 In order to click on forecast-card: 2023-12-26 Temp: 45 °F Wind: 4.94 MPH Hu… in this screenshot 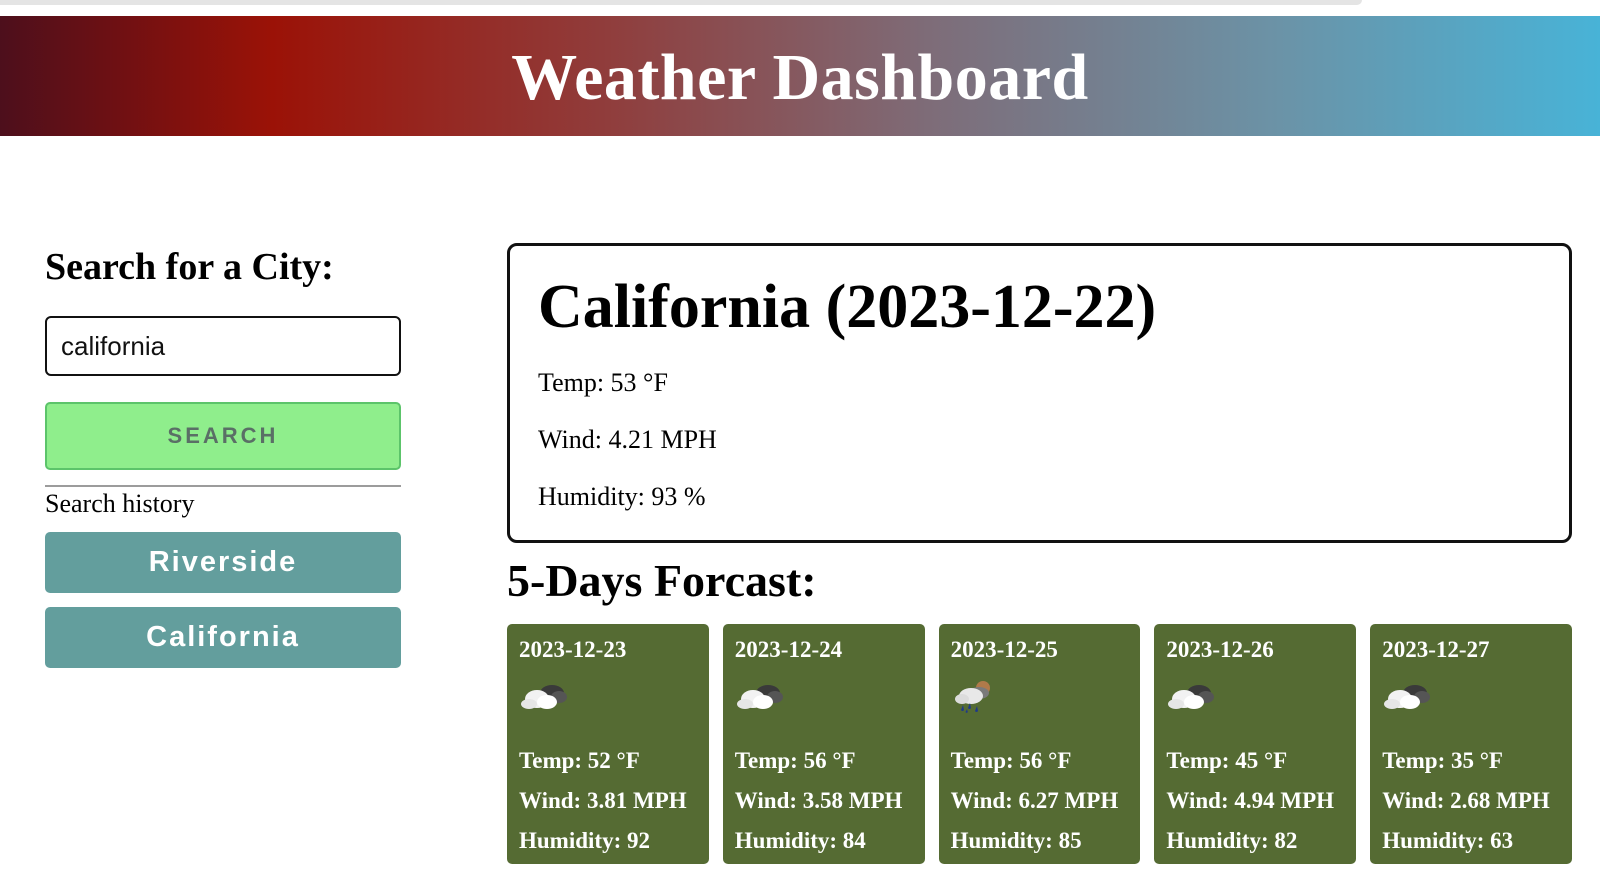, I will do `click(1255, 744)`.